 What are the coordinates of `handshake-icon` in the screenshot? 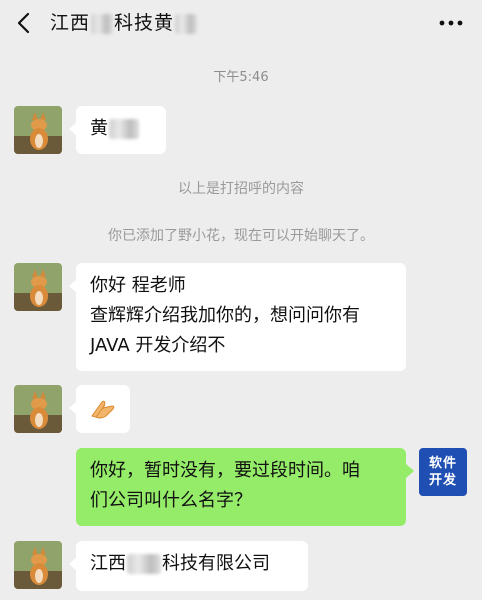 It's located at (103, 409).